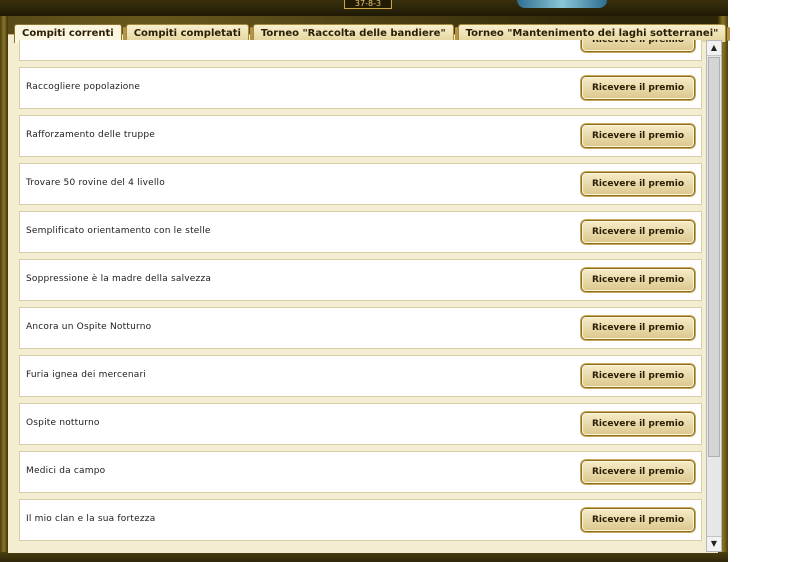  I want to click on frame-bottom, so click(364, 557).